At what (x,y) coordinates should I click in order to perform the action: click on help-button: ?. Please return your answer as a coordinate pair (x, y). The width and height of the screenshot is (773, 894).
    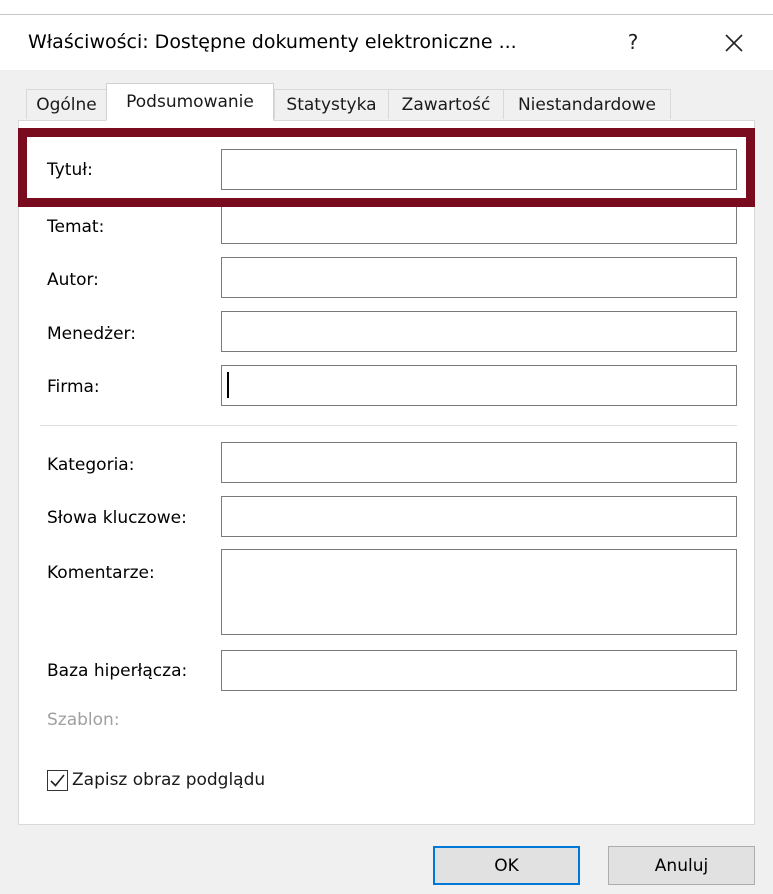
    Looking at the image, I should click on (633, 42).